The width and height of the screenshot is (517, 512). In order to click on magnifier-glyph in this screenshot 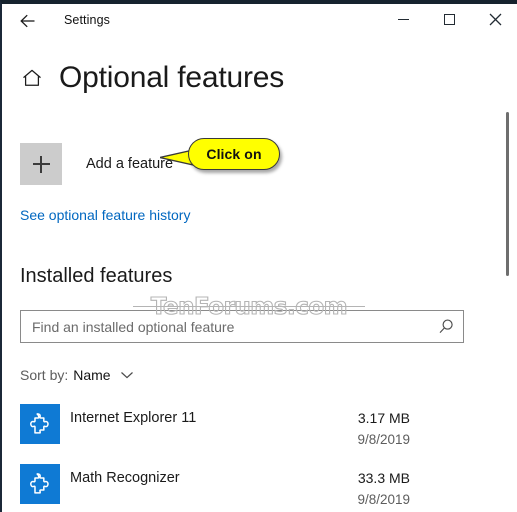, I will do `click(446, 326)`.